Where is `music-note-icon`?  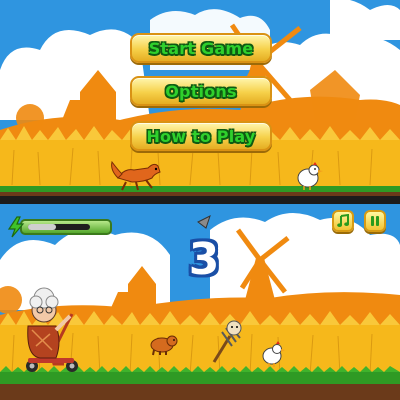
music-note-icon is located at coordinates (343, 220).